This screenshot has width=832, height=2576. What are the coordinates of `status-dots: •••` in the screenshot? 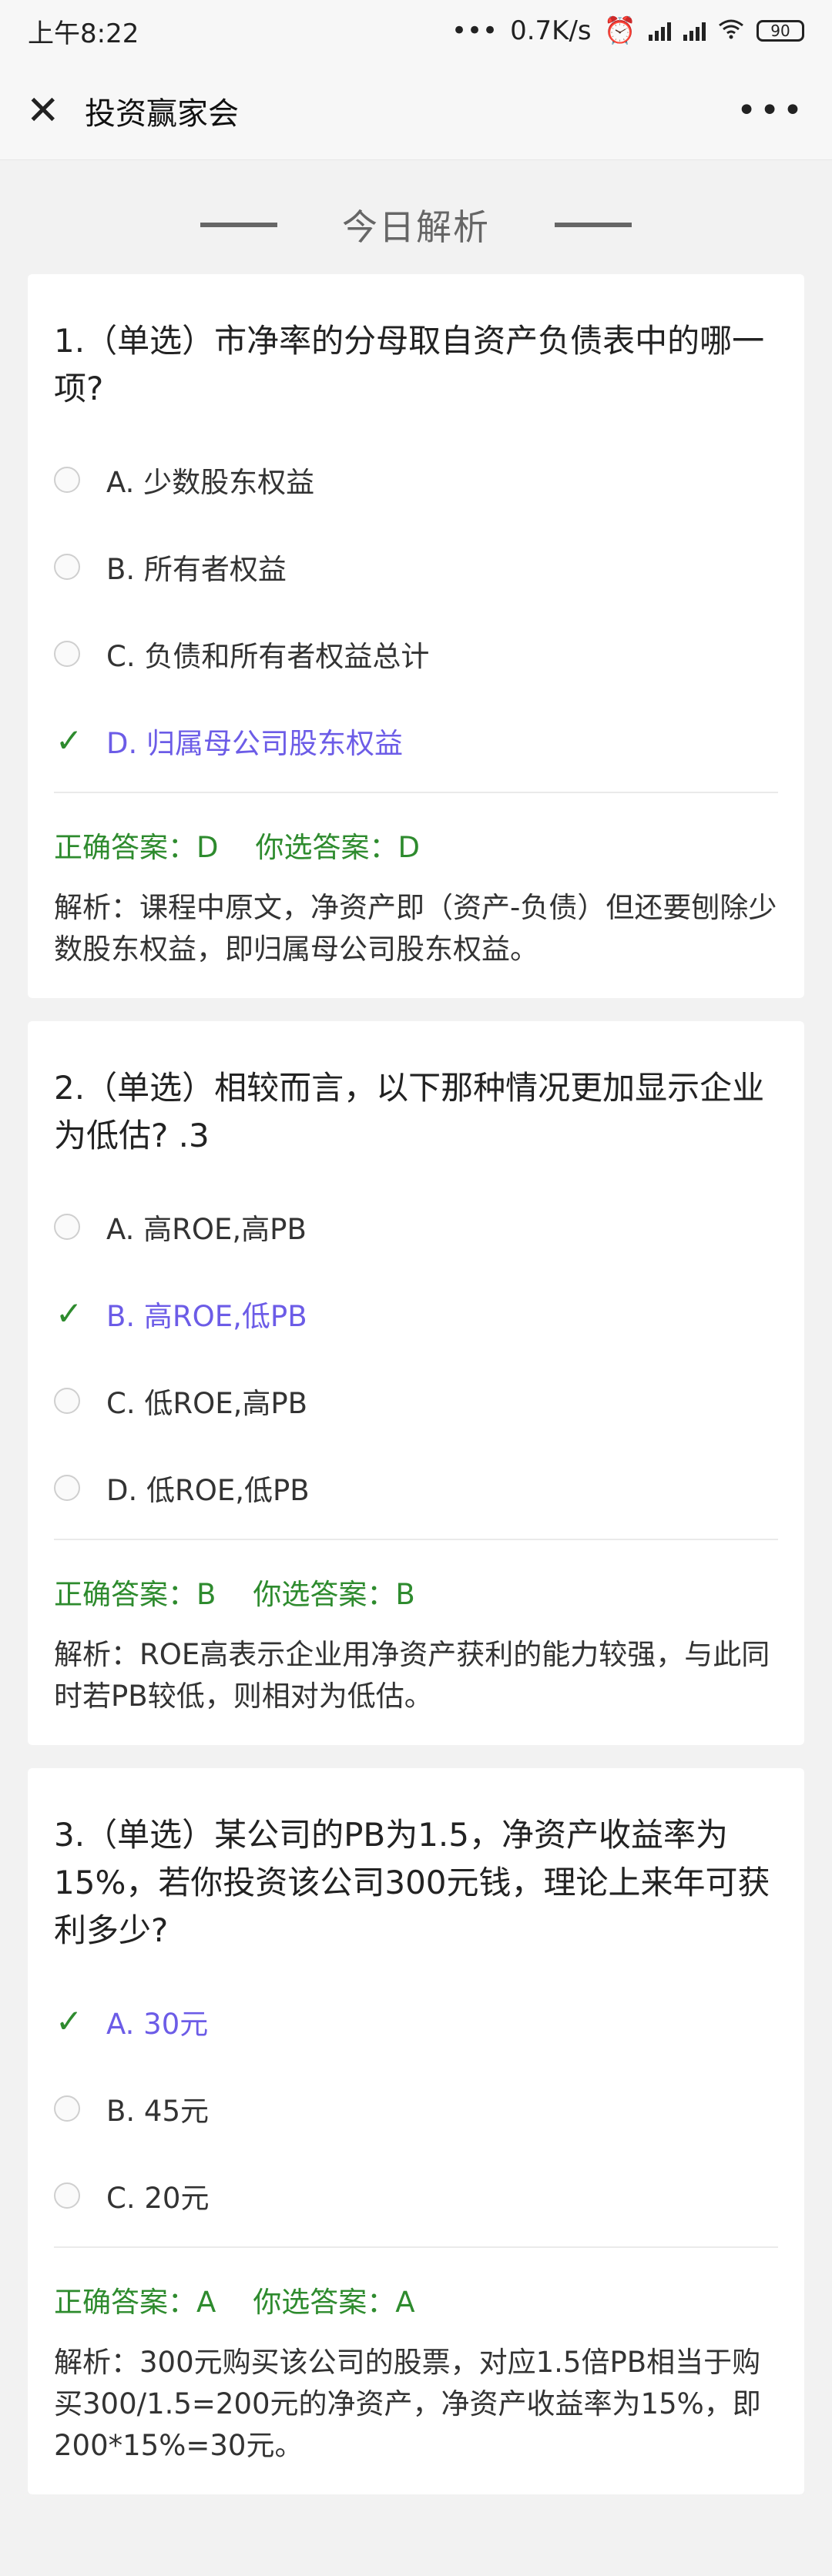 It's located at (474, 30).